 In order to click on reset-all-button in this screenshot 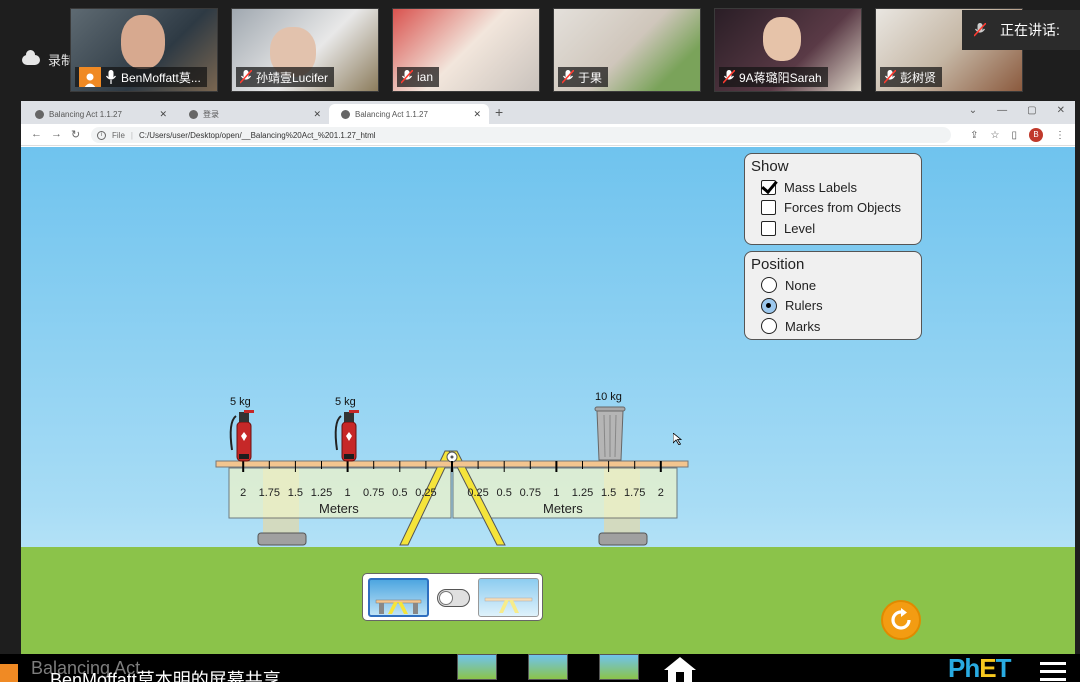, I will do `click(901, 620)`.